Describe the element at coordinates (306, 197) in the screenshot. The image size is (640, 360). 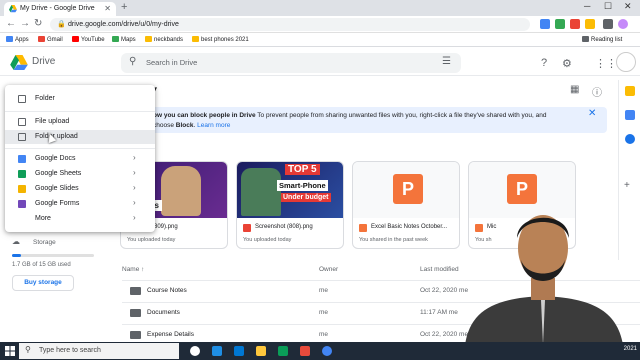
I see `thumb-caption-bot: Under budget` at that location.